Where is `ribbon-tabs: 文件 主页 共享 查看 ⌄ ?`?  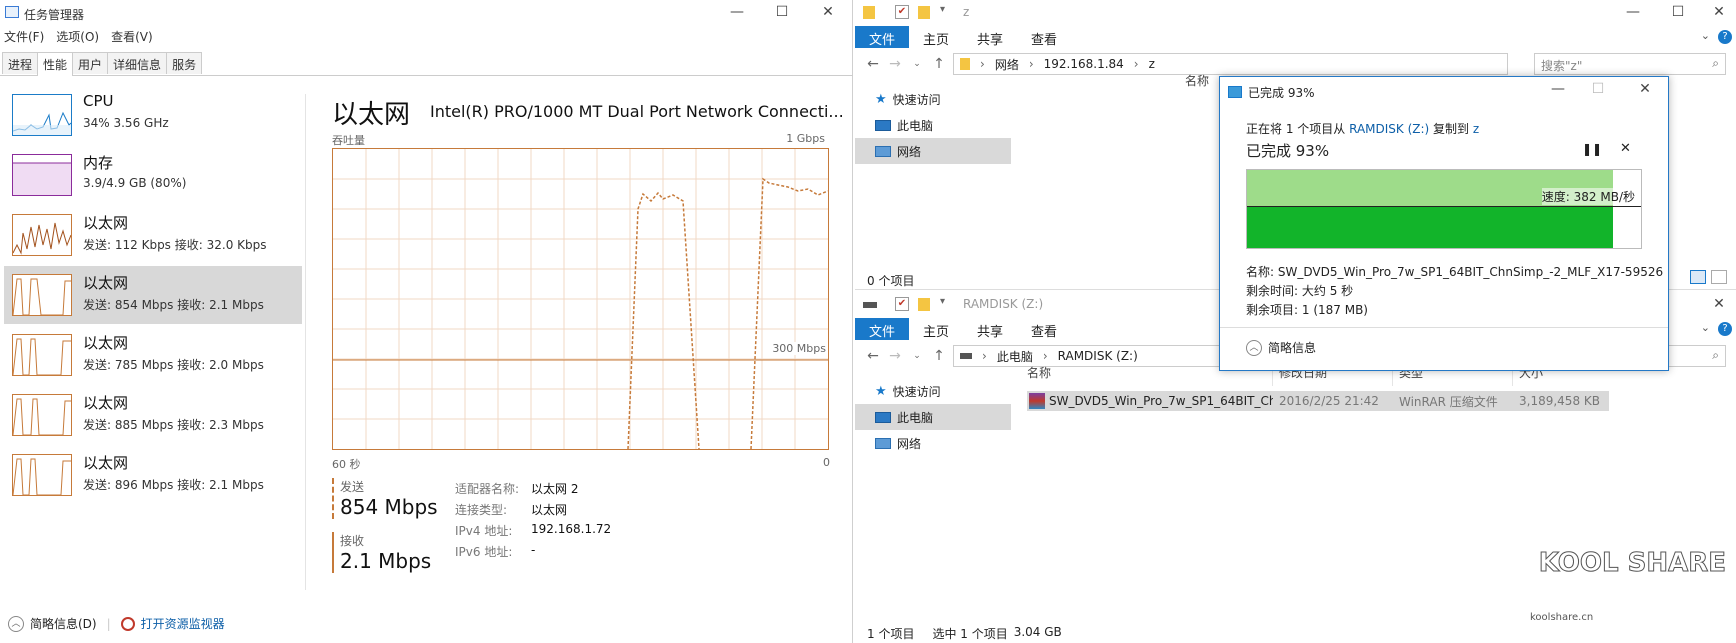
ribbon-tabs: 文件 主页 共享 查看 ⌄ ? is located at coordinates (1295, 37).